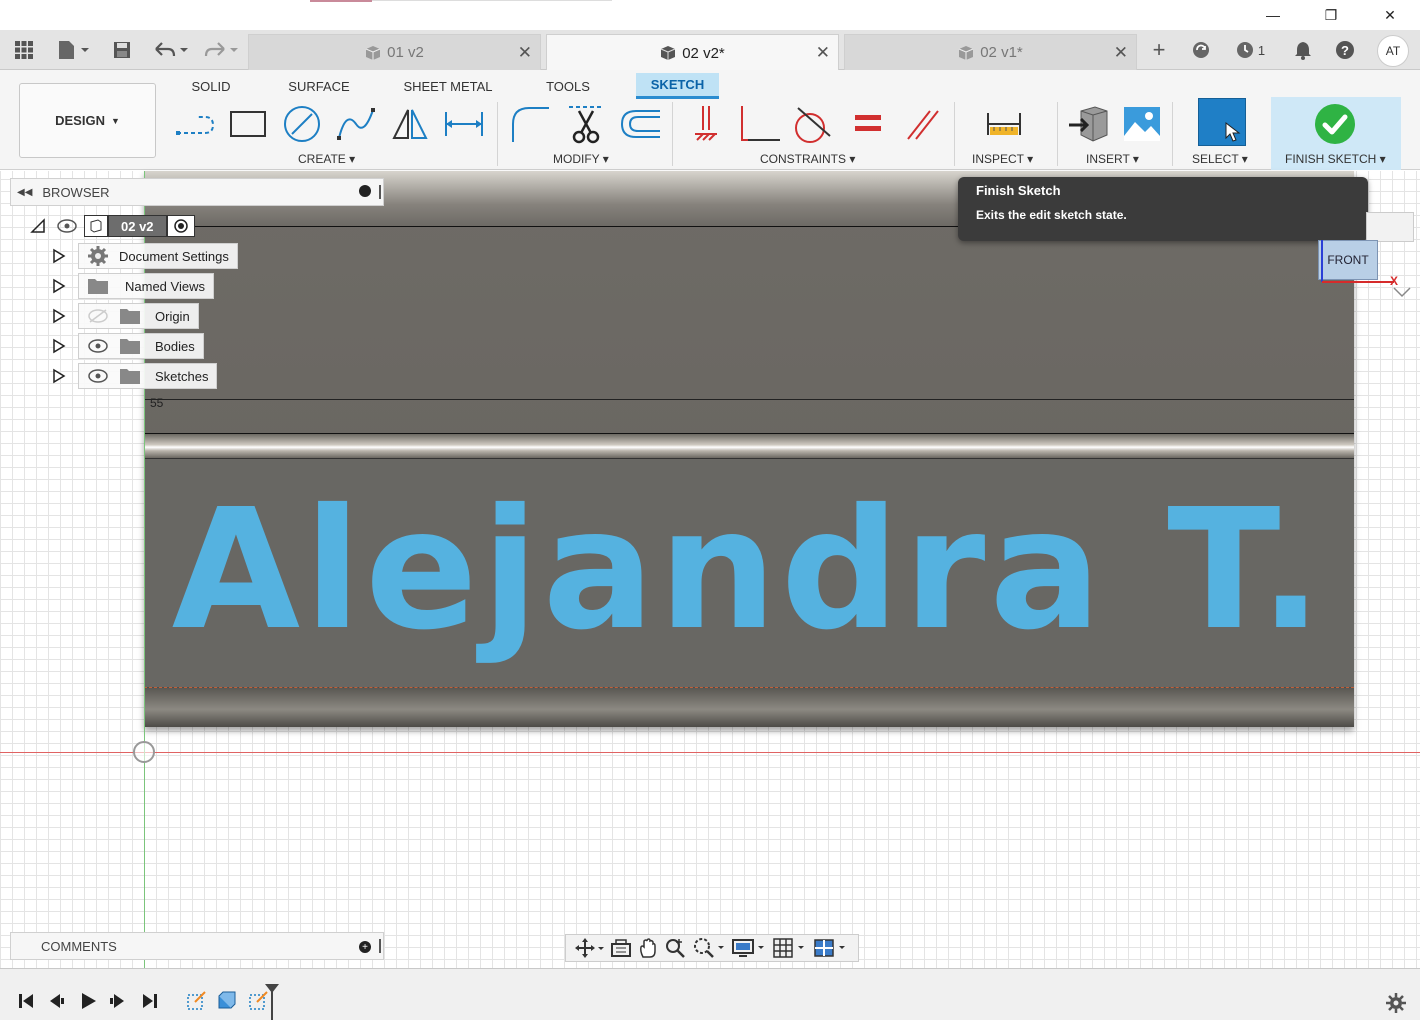  Describe the element at coordinates (145, 256) in the screenshot. I see `browser-item-document-settings: Document Settings` at that location.